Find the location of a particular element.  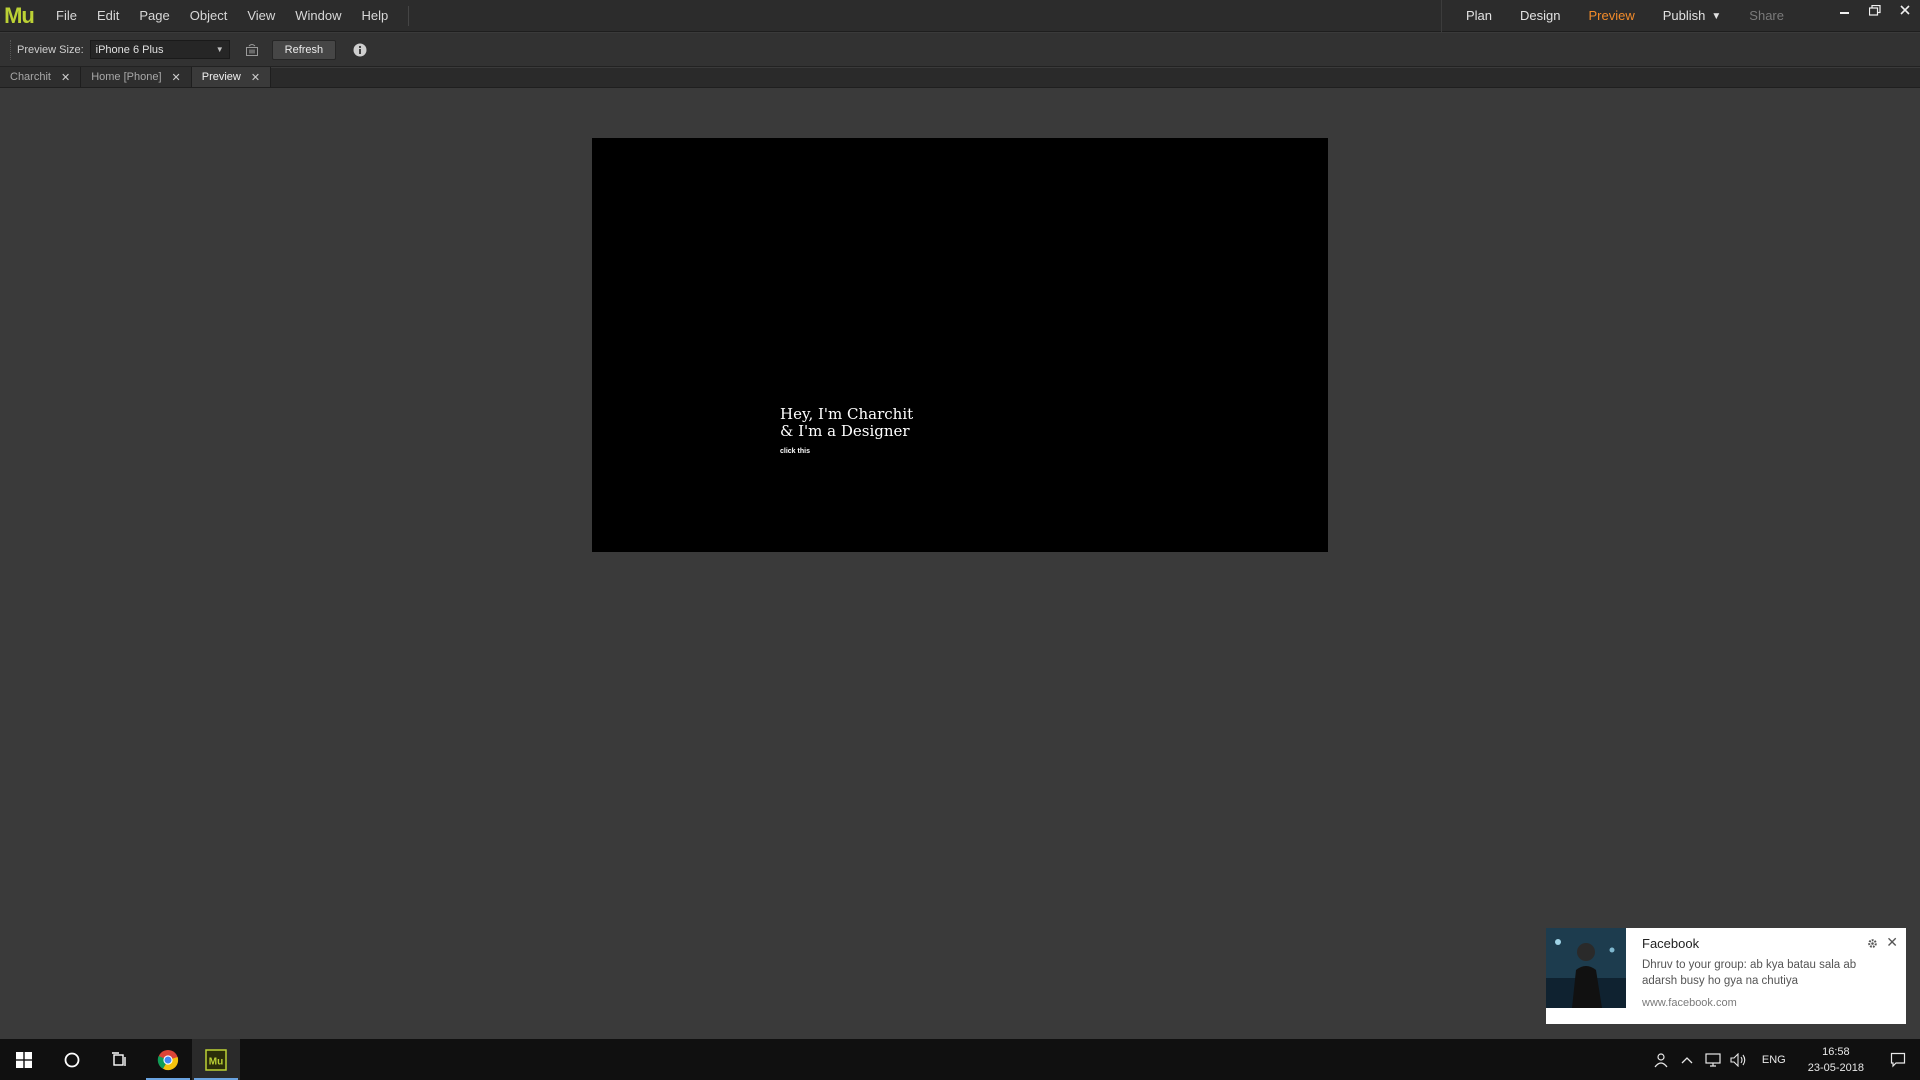

chrome-icon is located at coordinates (168, 1059).